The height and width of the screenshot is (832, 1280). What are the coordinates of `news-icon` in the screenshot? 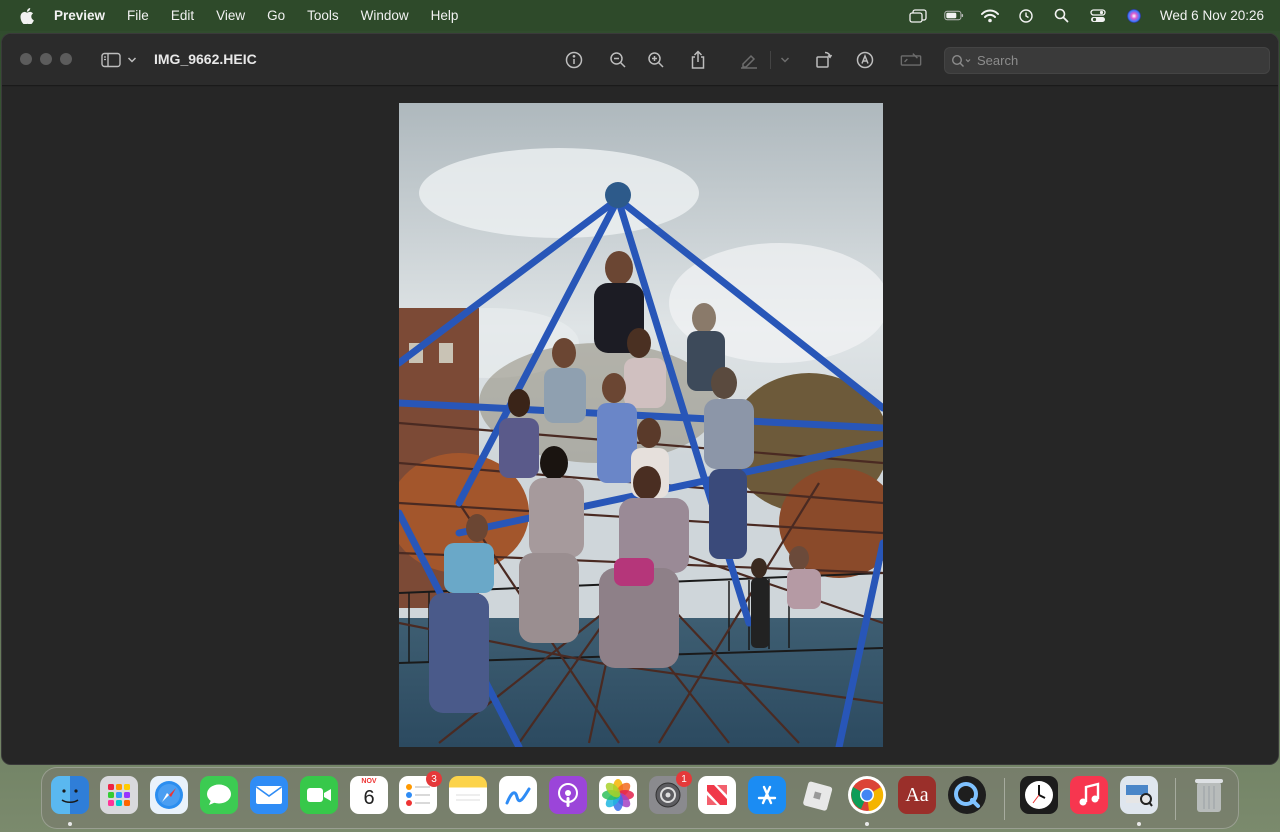 It's located at (717, 795).